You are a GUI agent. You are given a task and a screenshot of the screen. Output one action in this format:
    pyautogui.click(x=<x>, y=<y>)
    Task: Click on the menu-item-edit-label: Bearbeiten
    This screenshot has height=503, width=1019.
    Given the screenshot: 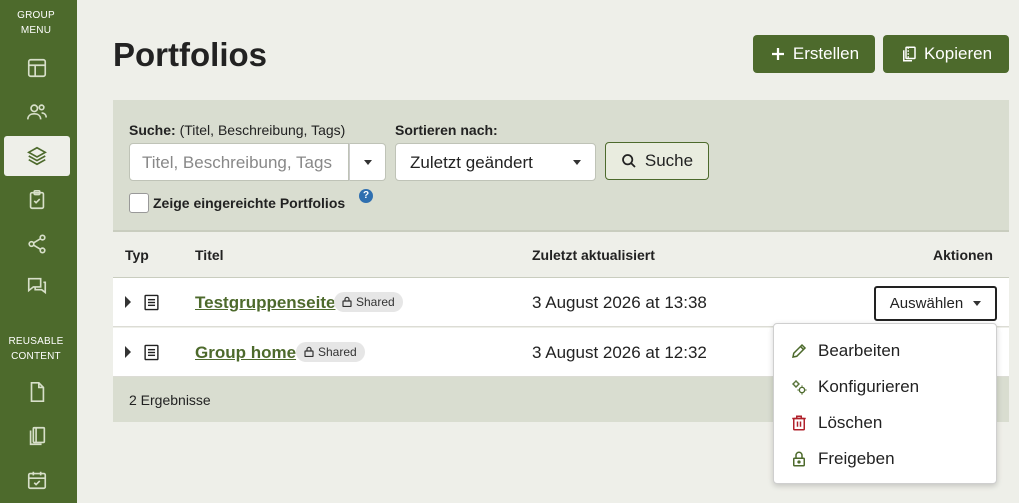 What is the action you would take?
    pyautogui.click(x=859, y=350)
    